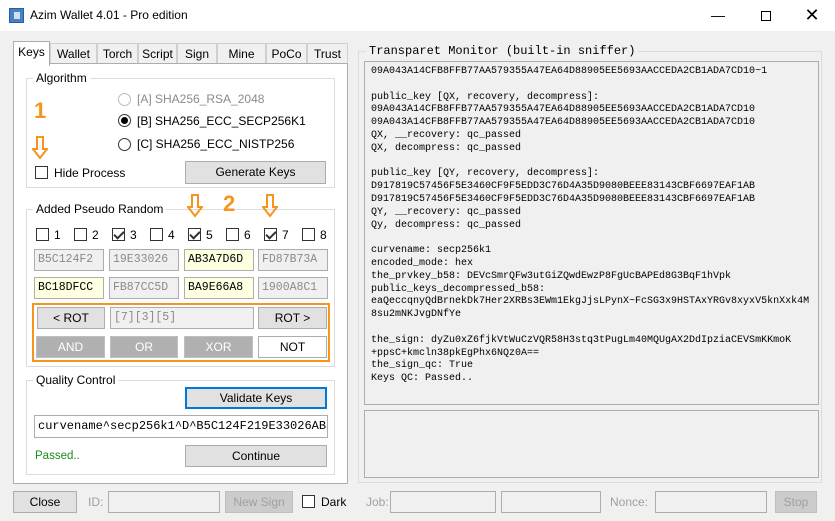 The image size is (835, 521). What do you see at coordinates (718, 15) in the screenshot?
I see `minimize-button: —` at bounding box center [718, 15].